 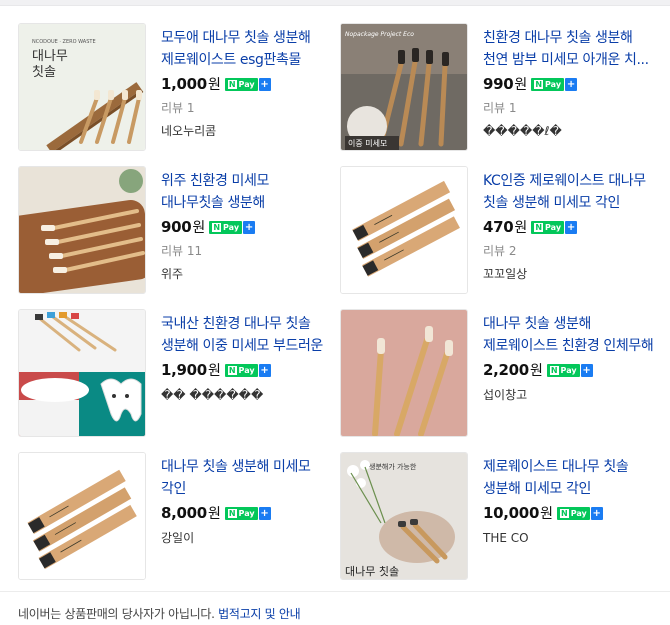 I want to click on product-card: 대나무 칫솔 생분해 미세모 각인 8,000 원 N Pay + 강일이, so click(x=178, y=523).